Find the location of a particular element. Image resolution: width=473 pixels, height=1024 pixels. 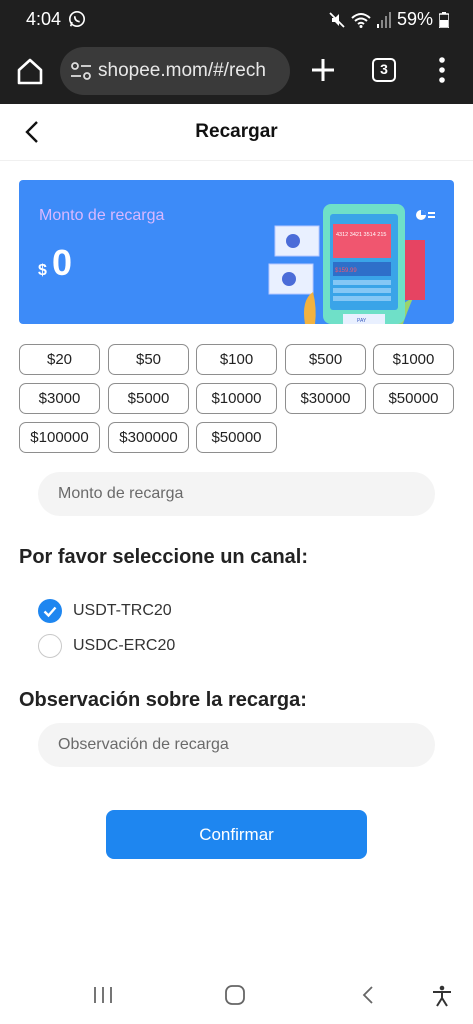

system-nav-bar is located at coordinates (236, 996).